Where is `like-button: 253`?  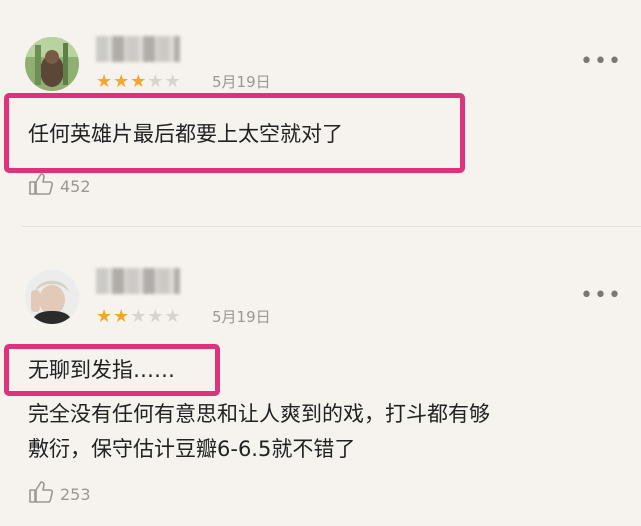
like-button: 253 is located at coordinates (59, 494).